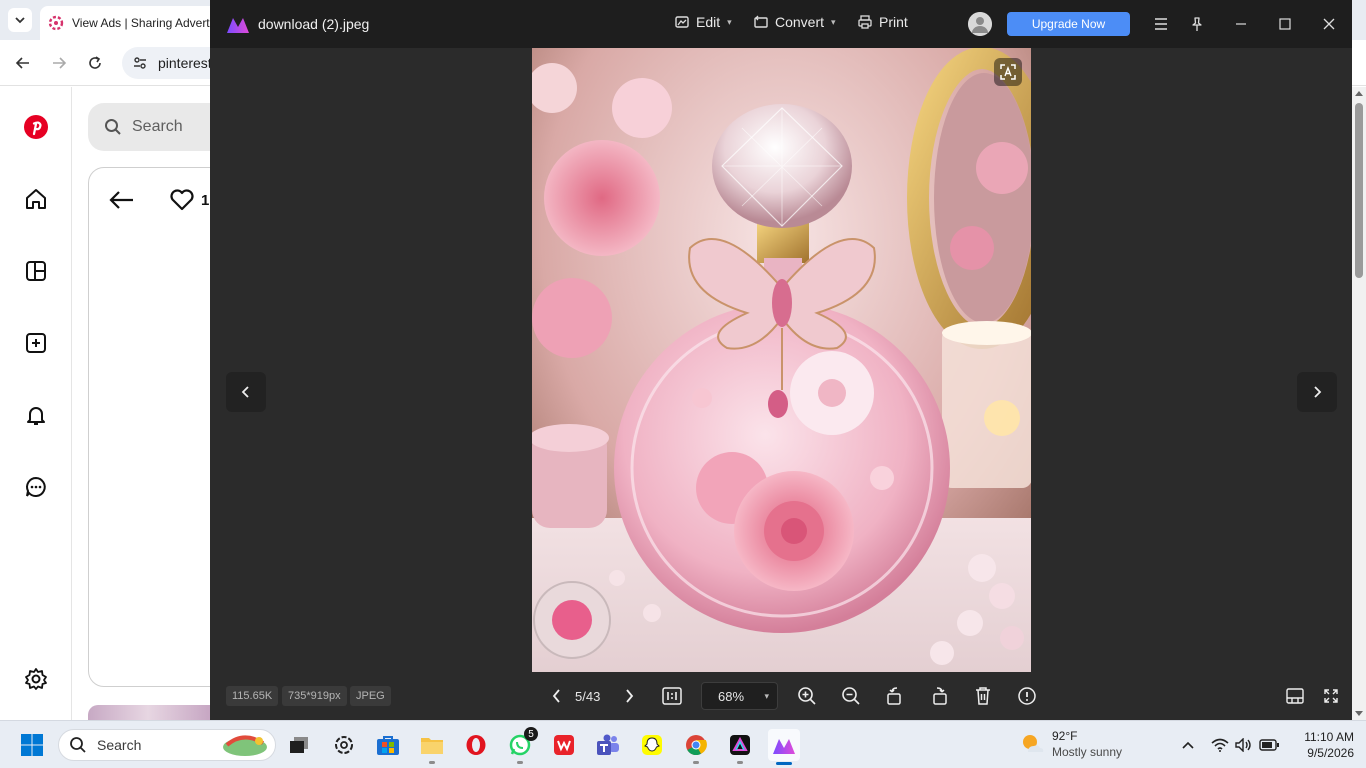 The width and height of the screenshot is (1366, 768). I want to click on opera-icon, so click(476, 745).